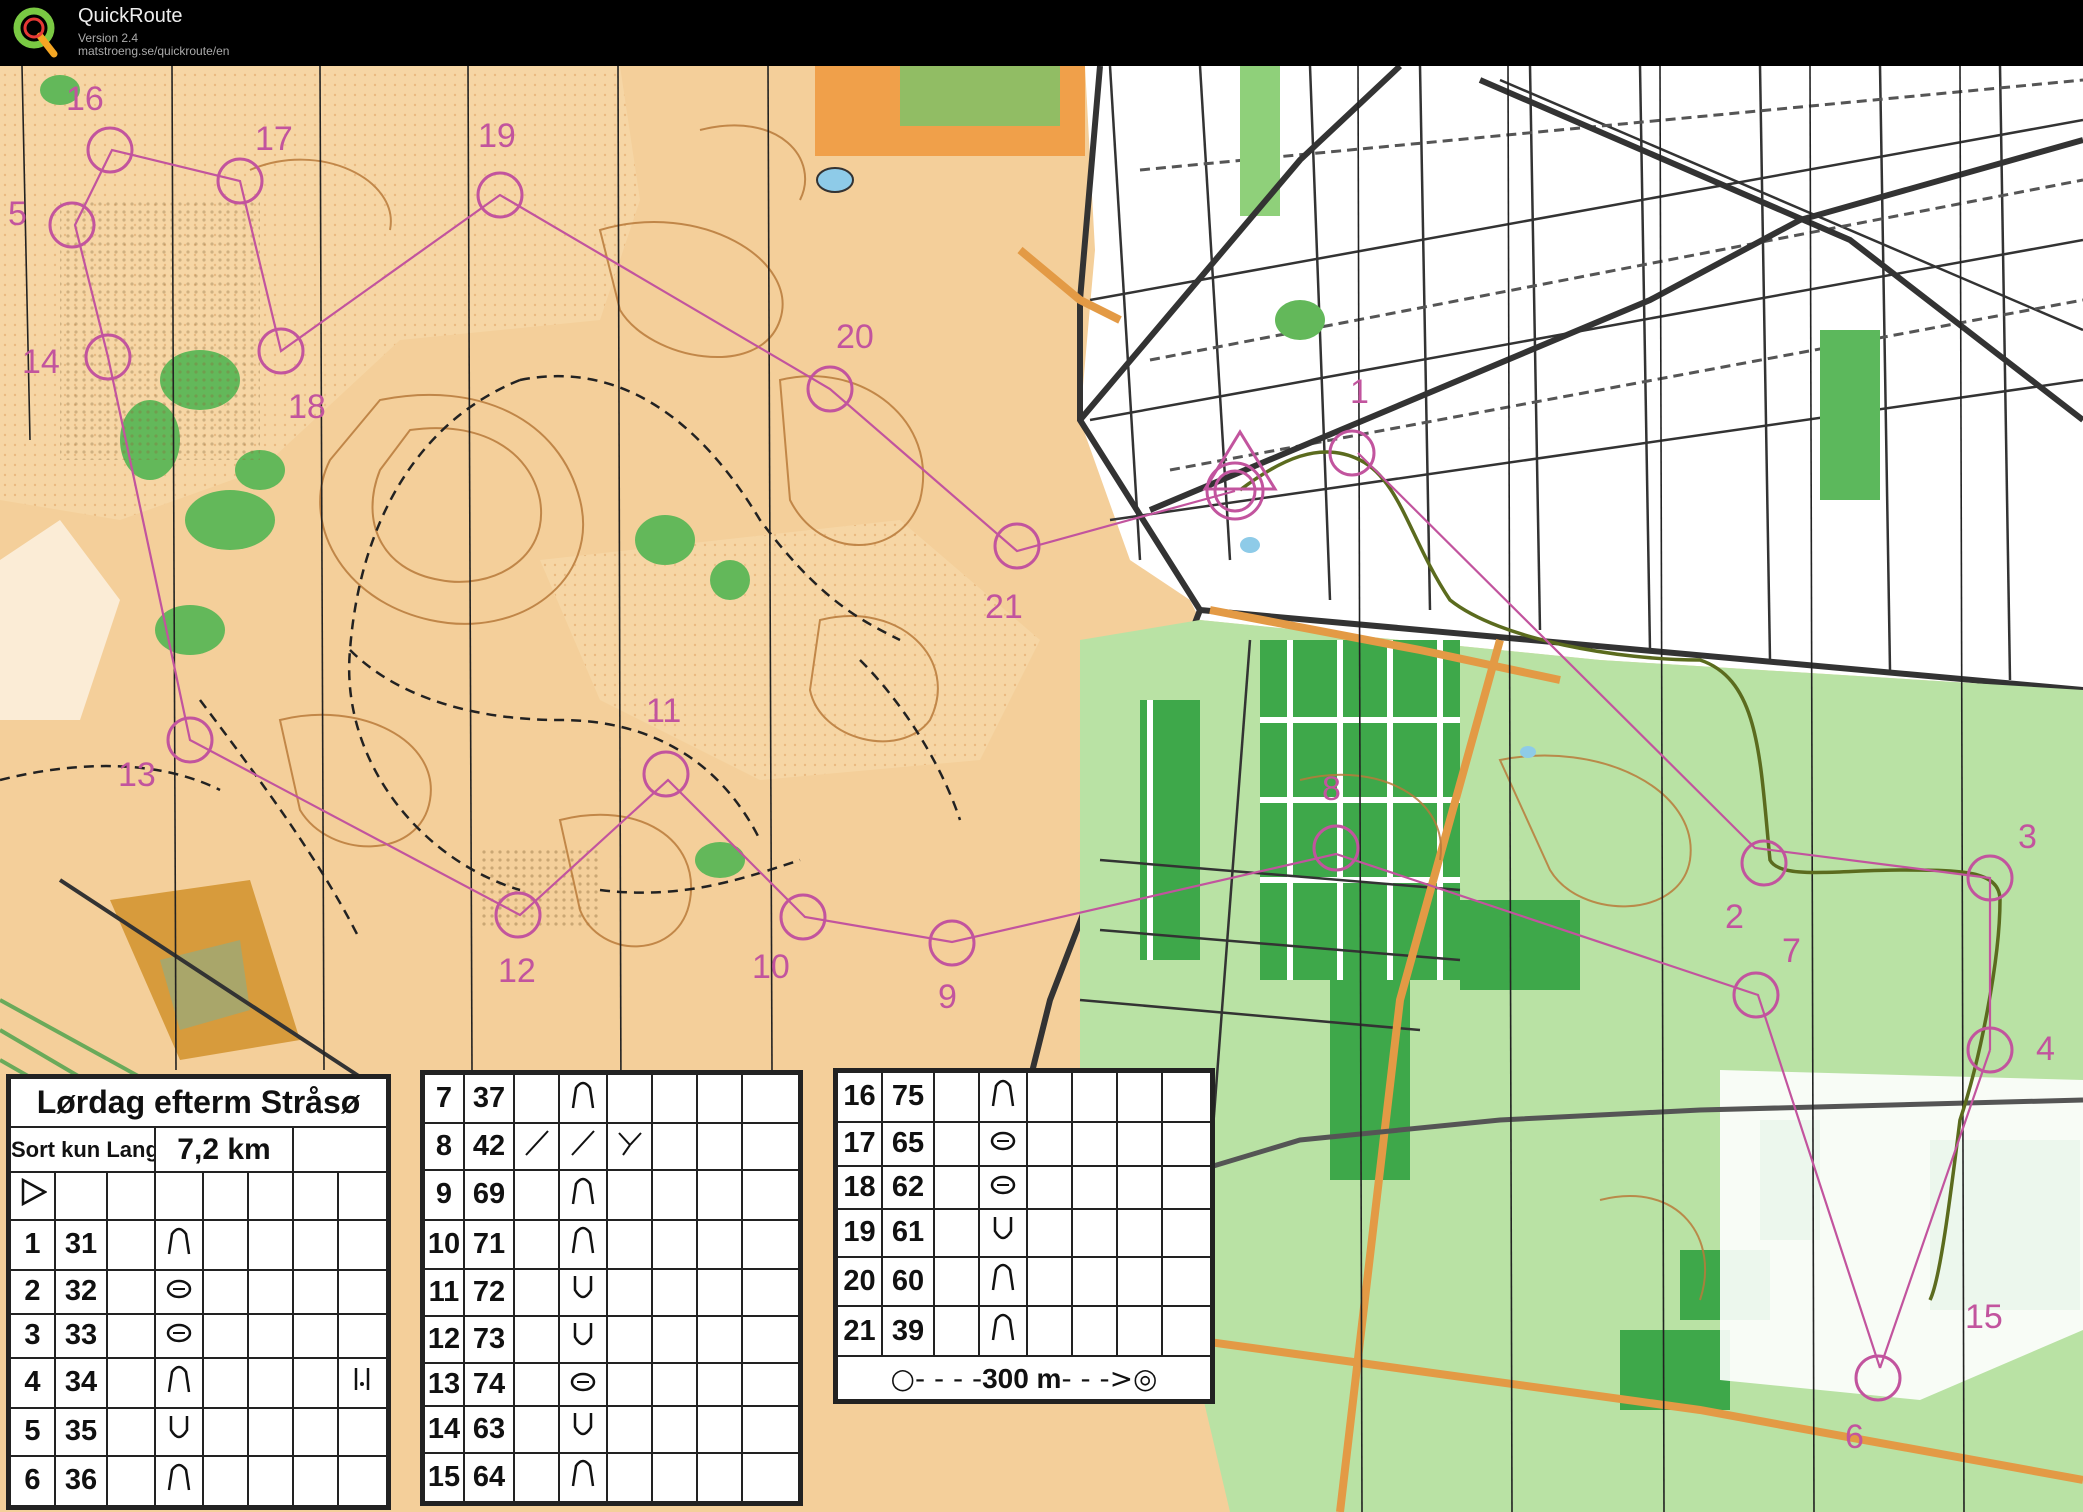 The image size is (2083, 1512). Describe the element at coordinates (2027, 837) in the screenshot. I see `control-number-3: 3` at that location.